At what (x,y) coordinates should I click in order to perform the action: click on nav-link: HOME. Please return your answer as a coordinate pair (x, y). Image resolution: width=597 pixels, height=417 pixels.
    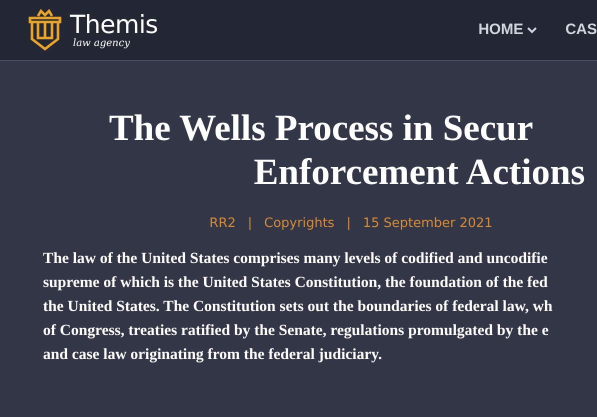
    Looking at the image, I should click on (508, 30).